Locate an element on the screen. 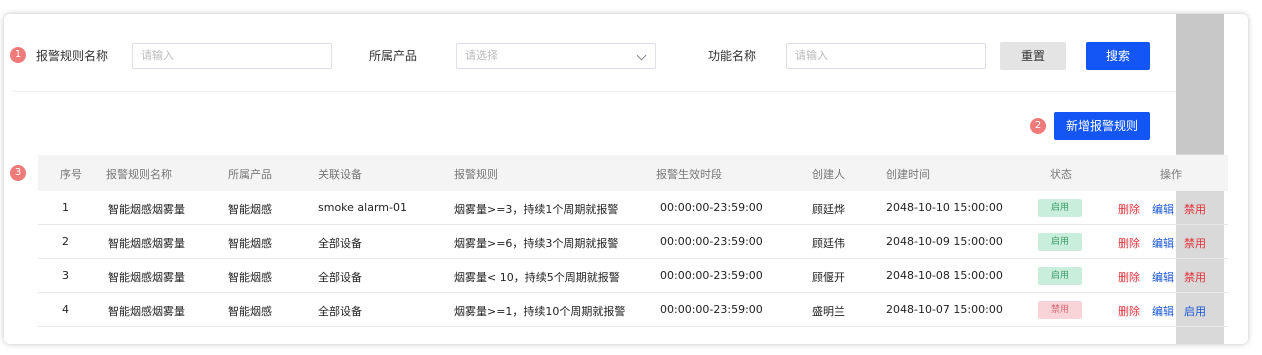 The height and width of the screenshot is (355, 1262). rule-name-label: 报警规则名称 is located at coordinates (72, 56).